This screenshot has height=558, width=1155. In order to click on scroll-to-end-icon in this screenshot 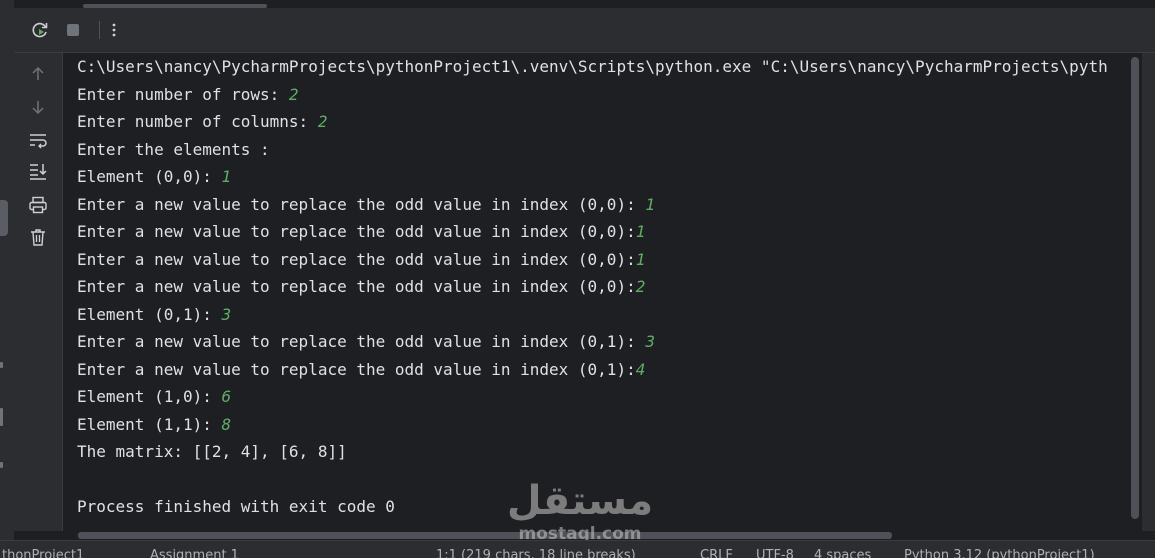, I will do `click(38, 172)`.